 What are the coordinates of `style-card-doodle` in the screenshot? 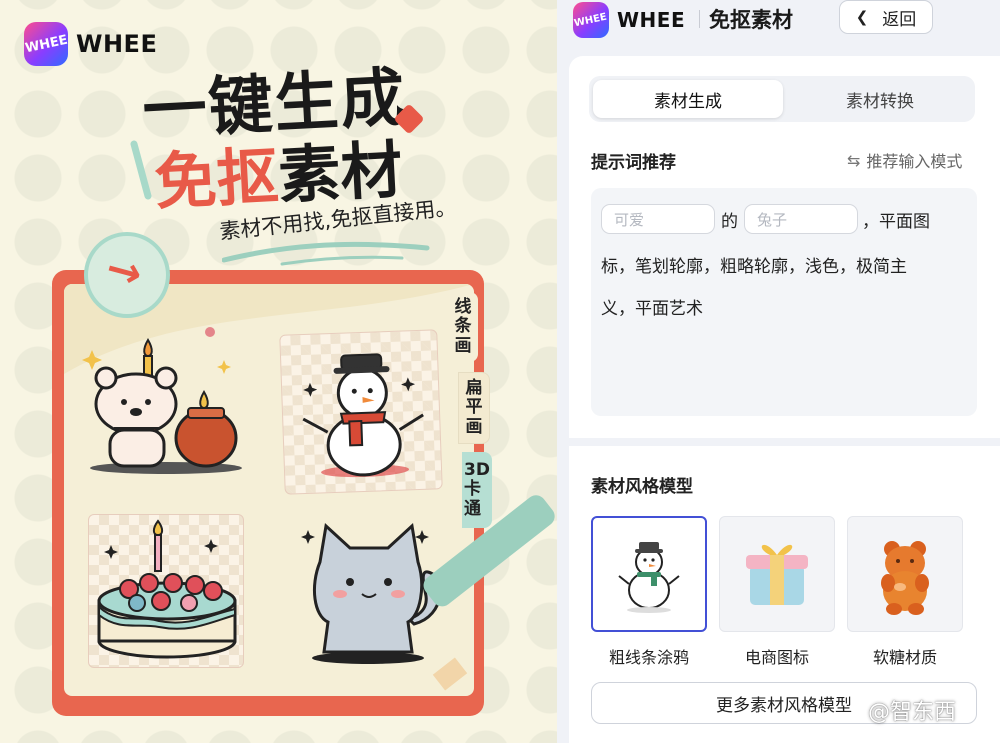 It's located at (649, 574).